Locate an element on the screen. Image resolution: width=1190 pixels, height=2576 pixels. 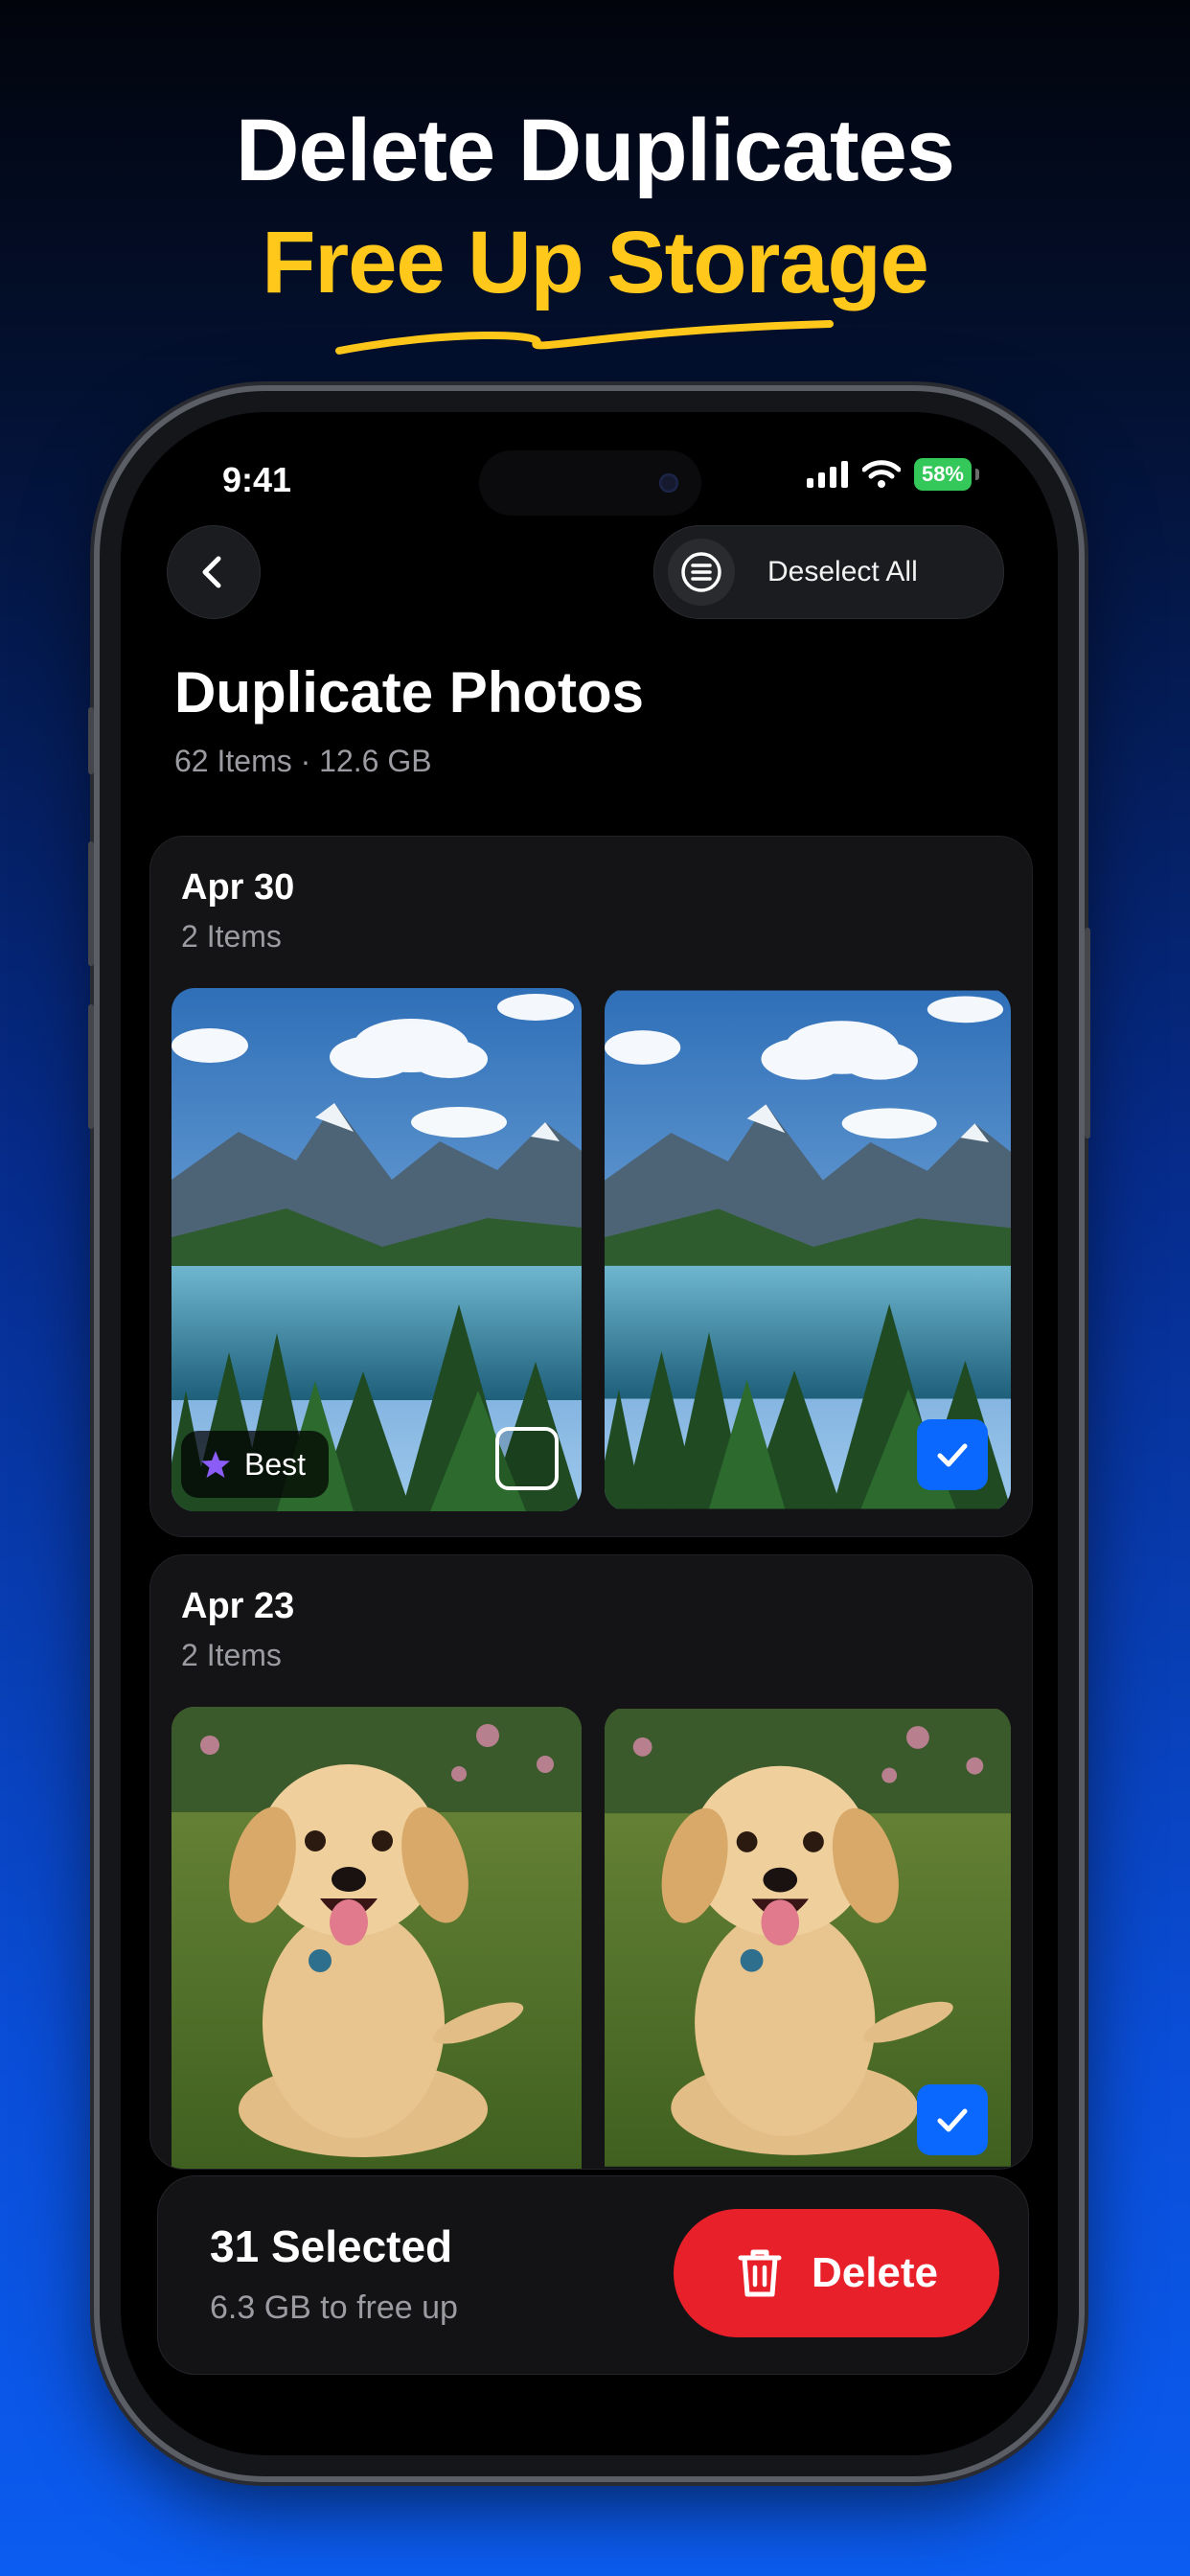
battery-icon: 58% is located at coordinates (947, 474).